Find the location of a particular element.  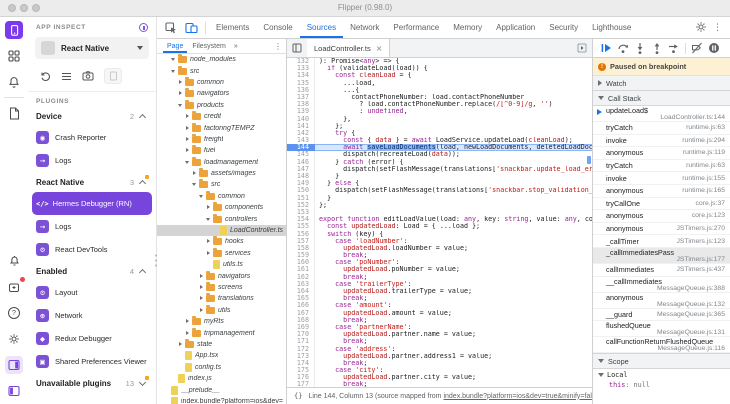

code-line: 158 updatedLoad.loadNumber = value; is located at coordinates (439, 248).